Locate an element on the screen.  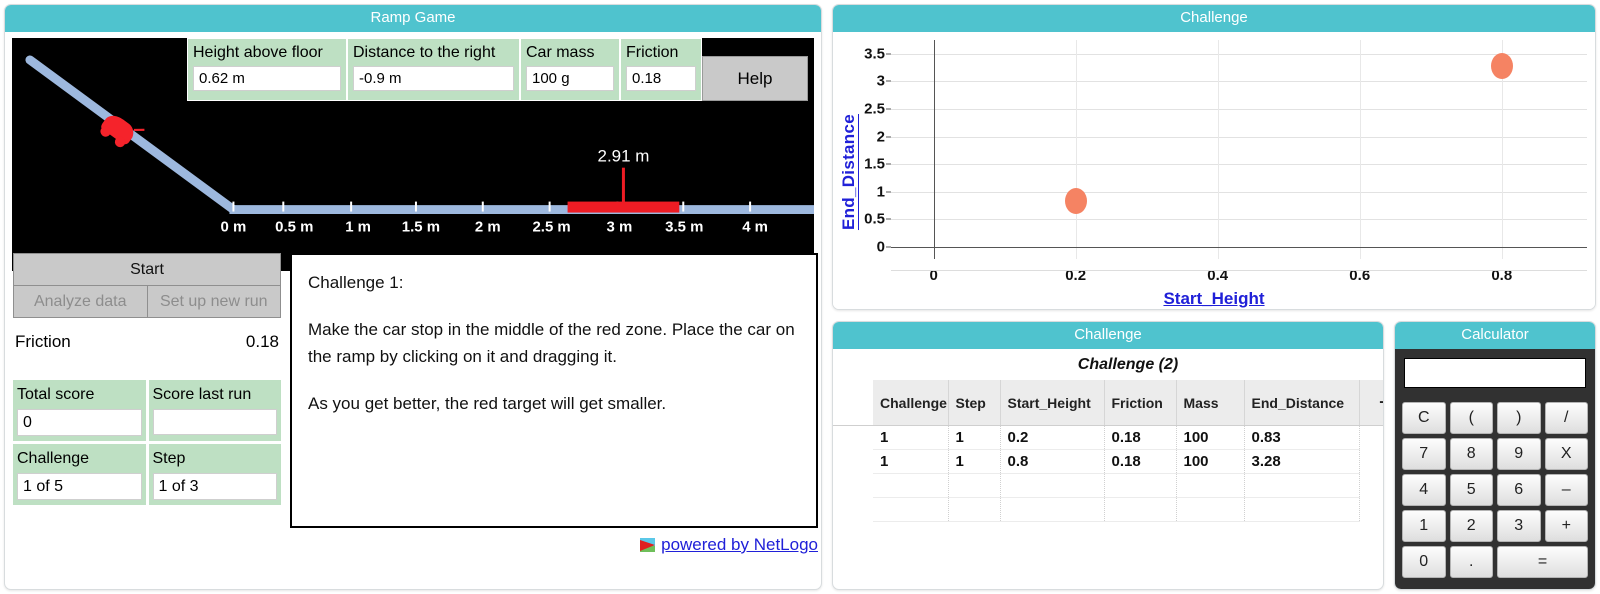
friction-monitor-value: 0.18 is located at coordinates (262, 341).